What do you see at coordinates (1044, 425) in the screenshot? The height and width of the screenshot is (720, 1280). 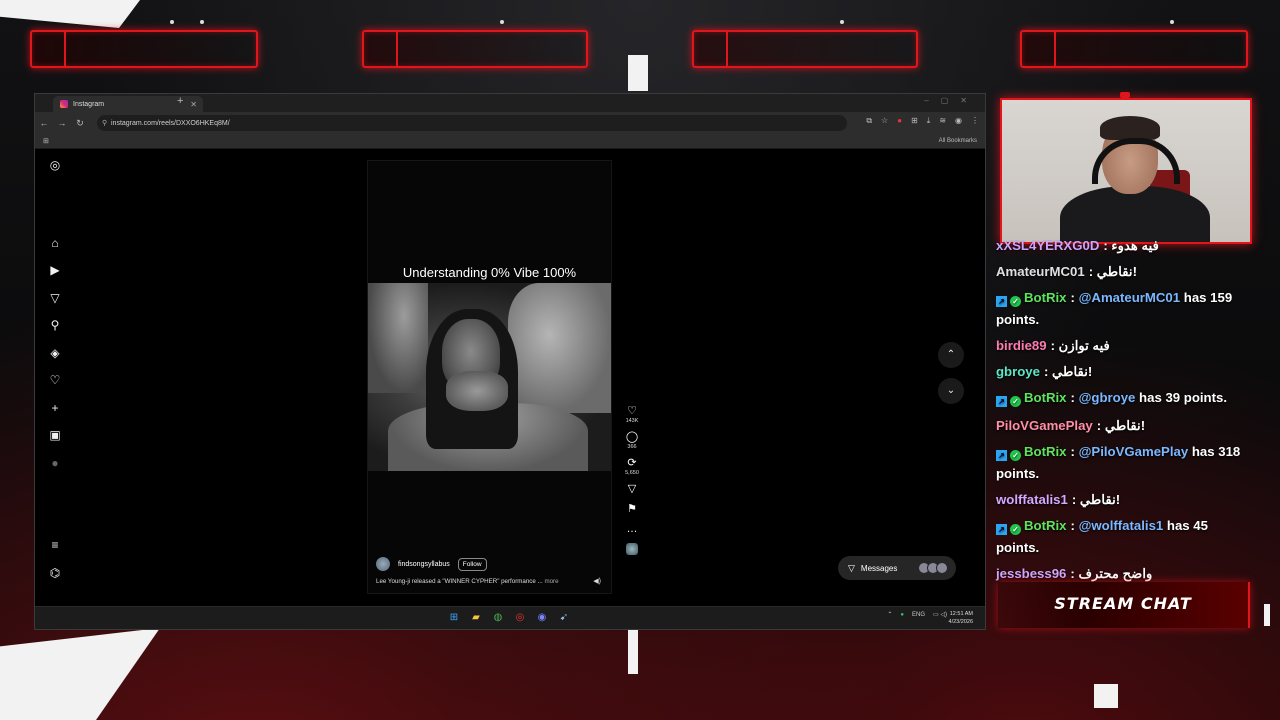 I see `chat-username: PiloVGamePlay` at bounding box center [1044, 425].